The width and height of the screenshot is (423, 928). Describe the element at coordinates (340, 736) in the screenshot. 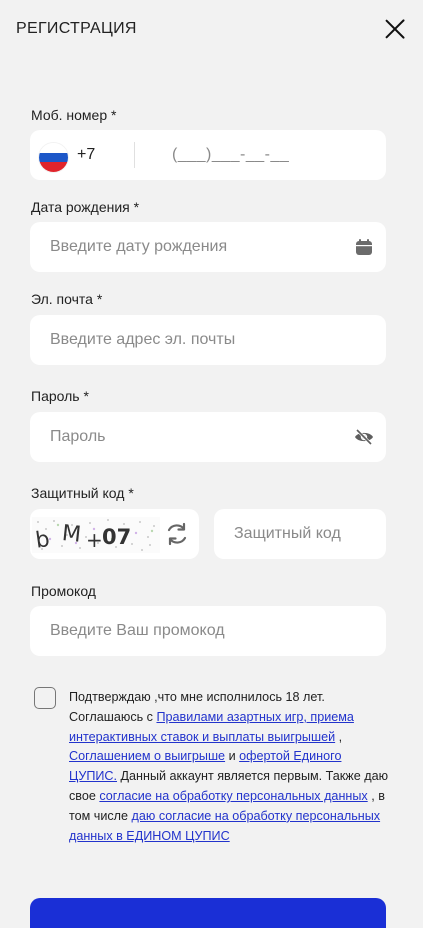

I see `agreement-text-2: ,` at that location.